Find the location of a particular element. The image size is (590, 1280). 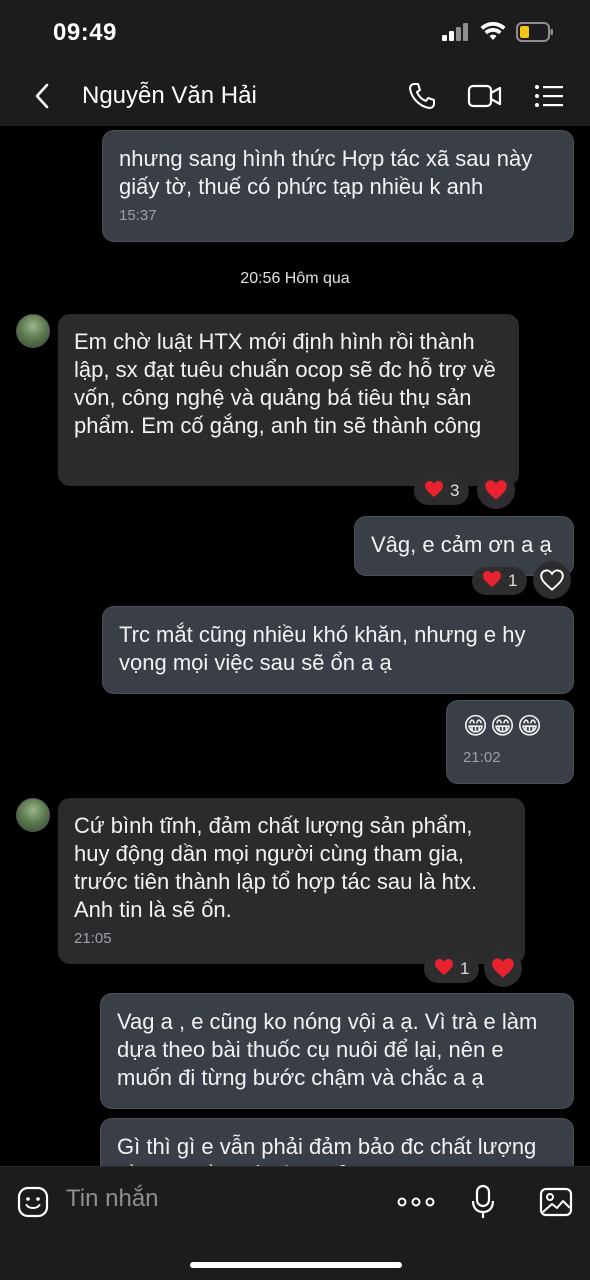

video-call-button is located at coordinates (485, 96).